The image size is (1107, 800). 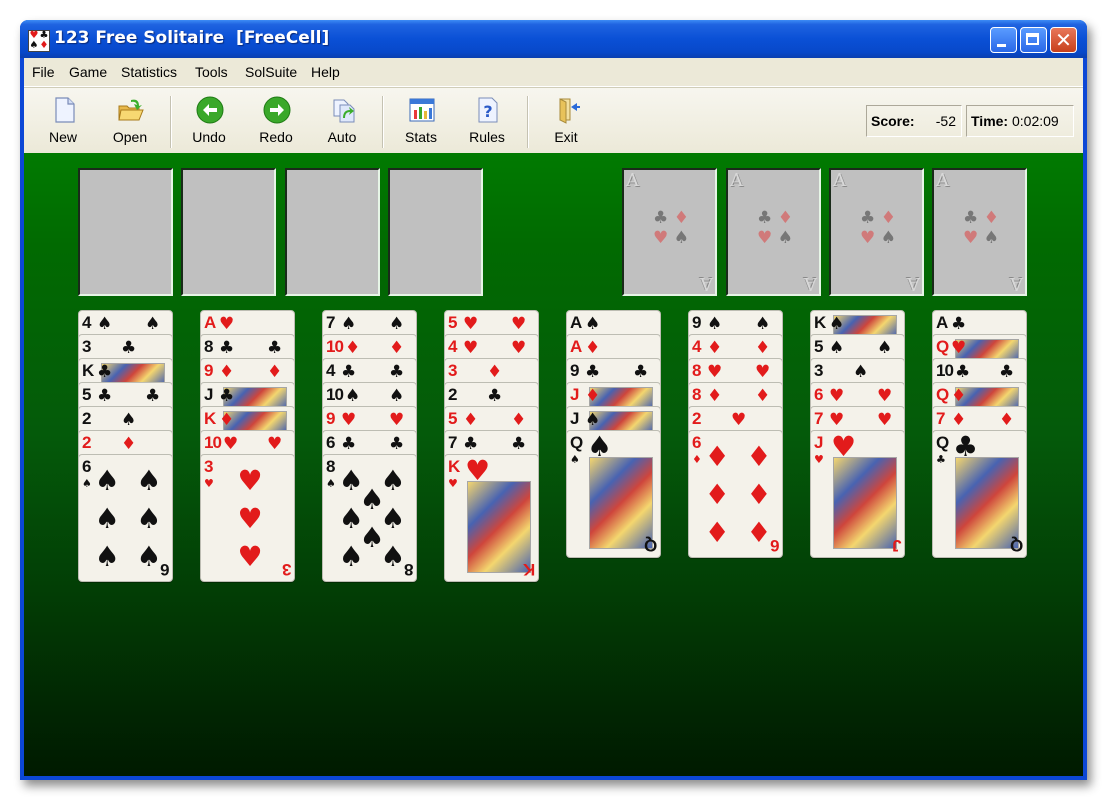 I want to click on menu-help: Help, so click(x=325, y=72).